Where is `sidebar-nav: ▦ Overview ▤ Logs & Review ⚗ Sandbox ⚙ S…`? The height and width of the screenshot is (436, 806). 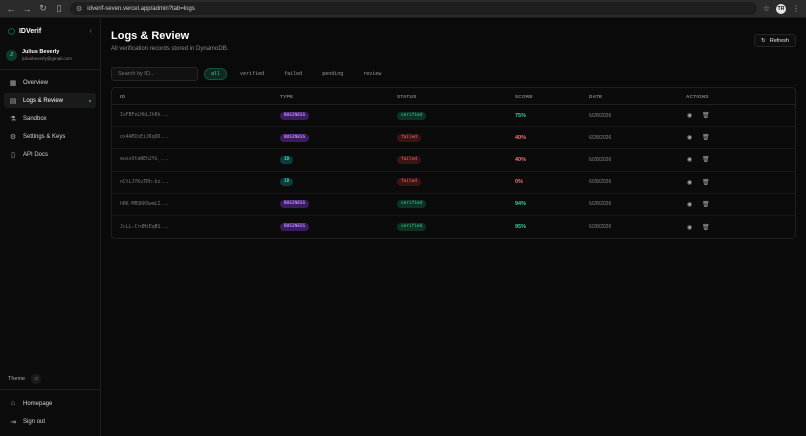
sidebar-nav: ▦ Overview ▤ Logs & Review ⚗ Sandbox ⚙ S… is located at coordinates (50, 120).